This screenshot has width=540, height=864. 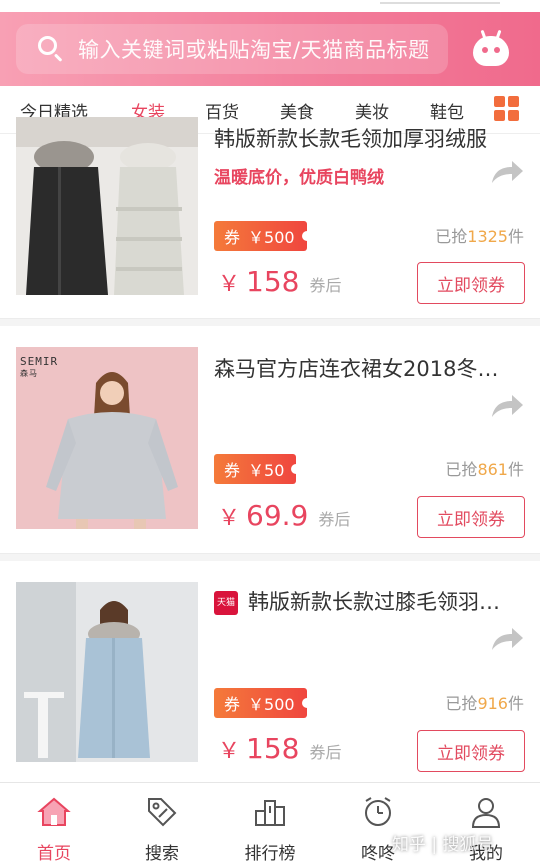 I want to click on product-price: ￥ 69.9 券后, so click(x=284, y=515).